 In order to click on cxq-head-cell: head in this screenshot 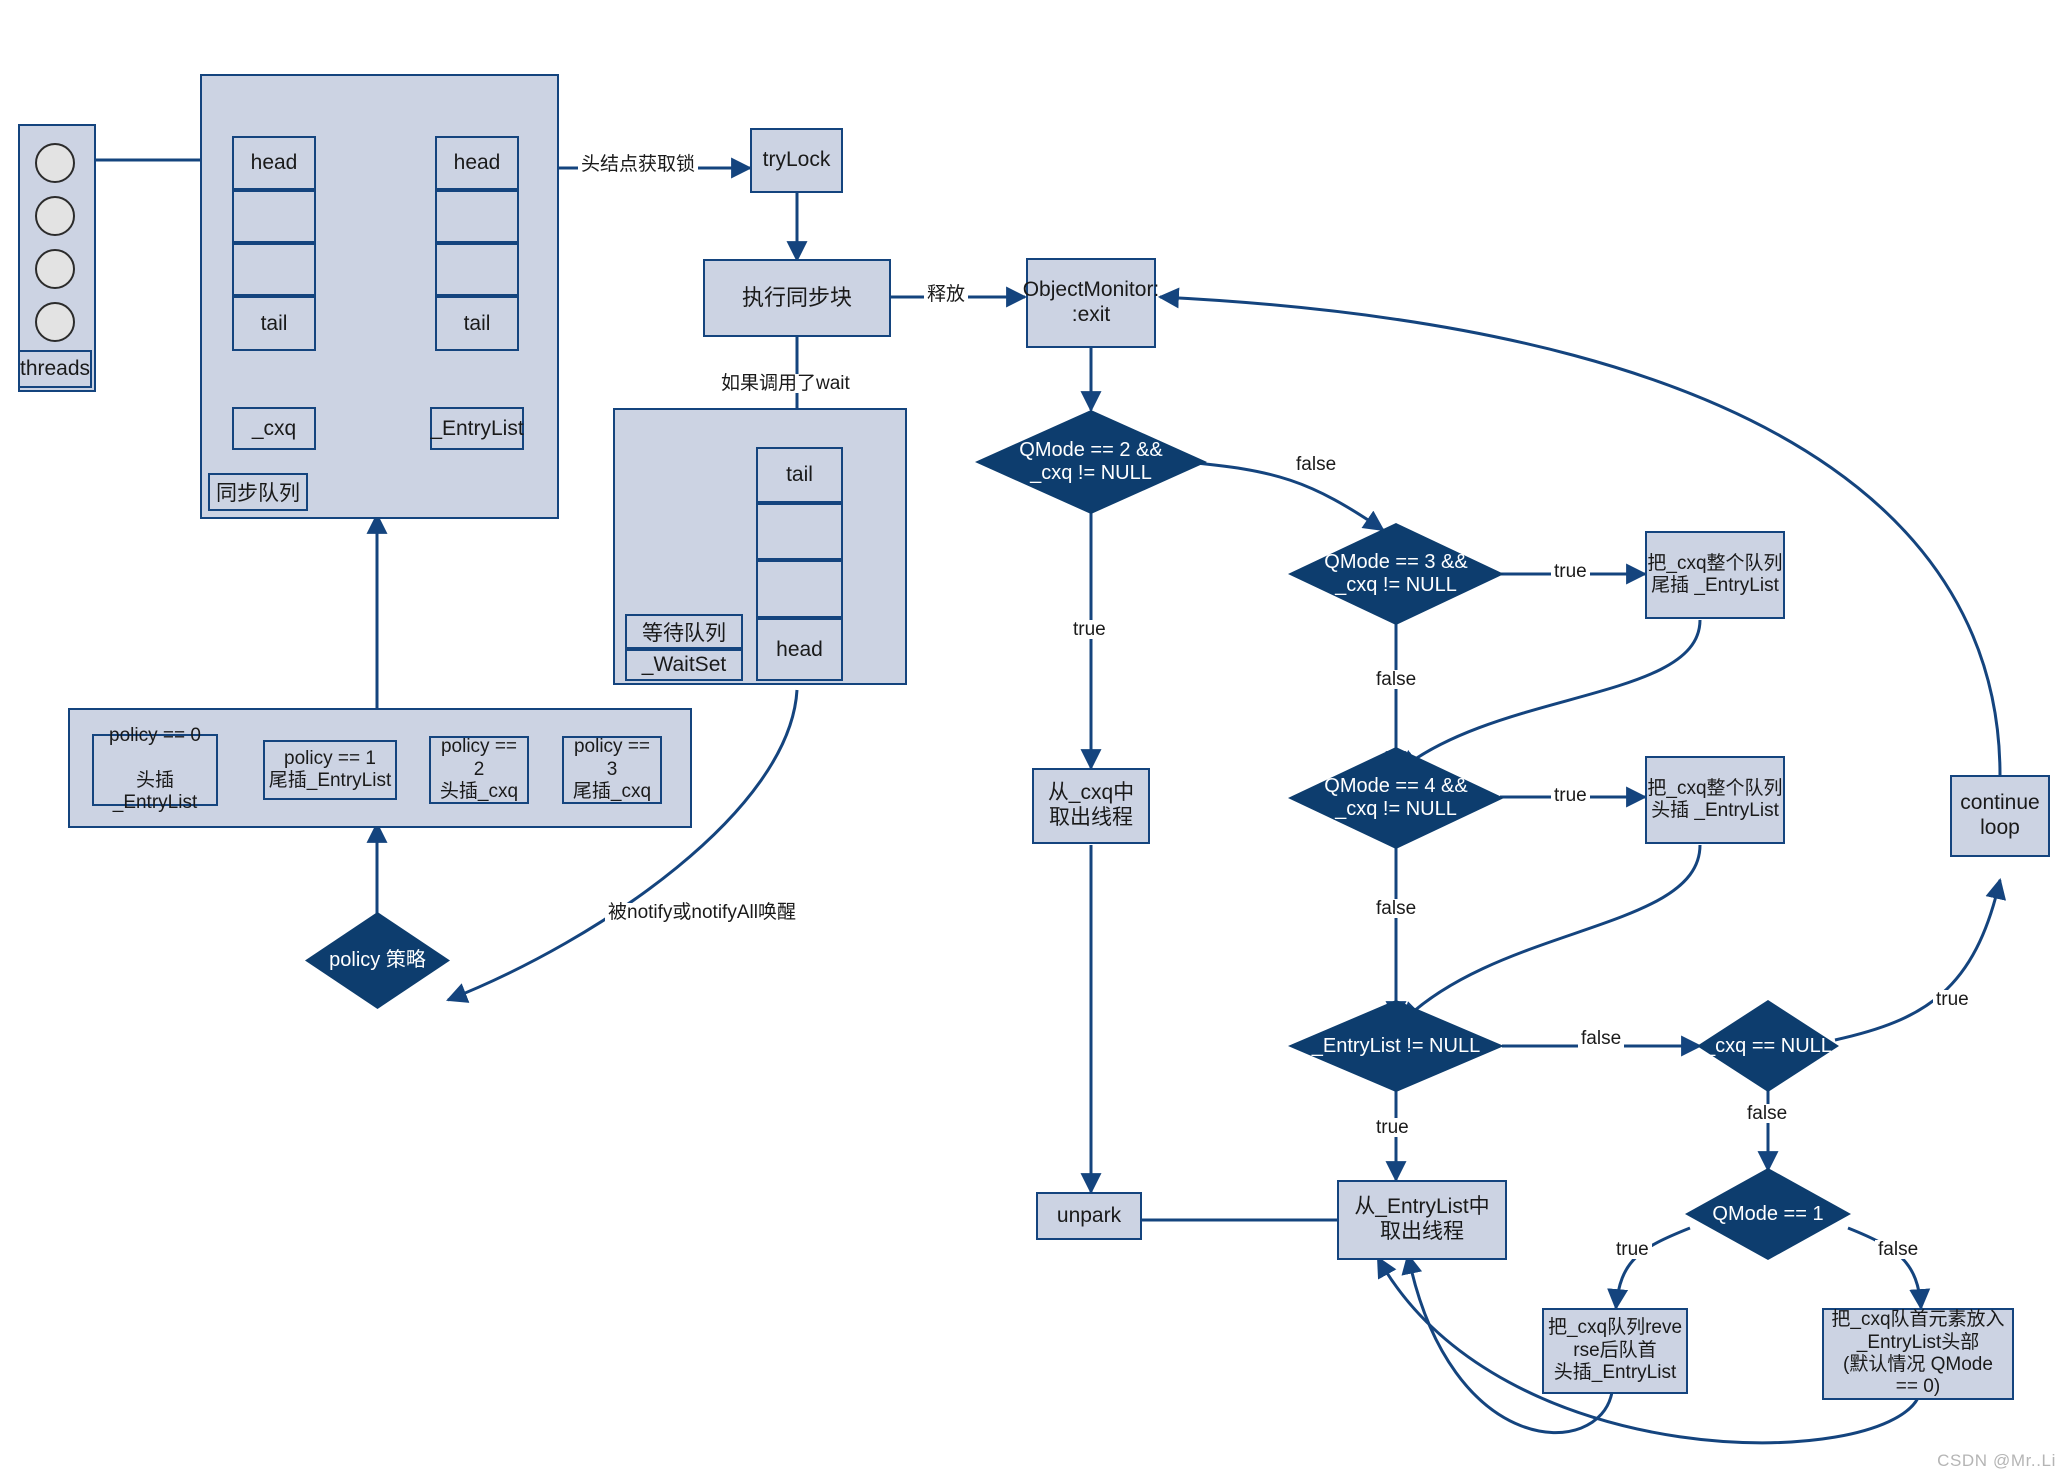, I will do `click(274, 163)`.